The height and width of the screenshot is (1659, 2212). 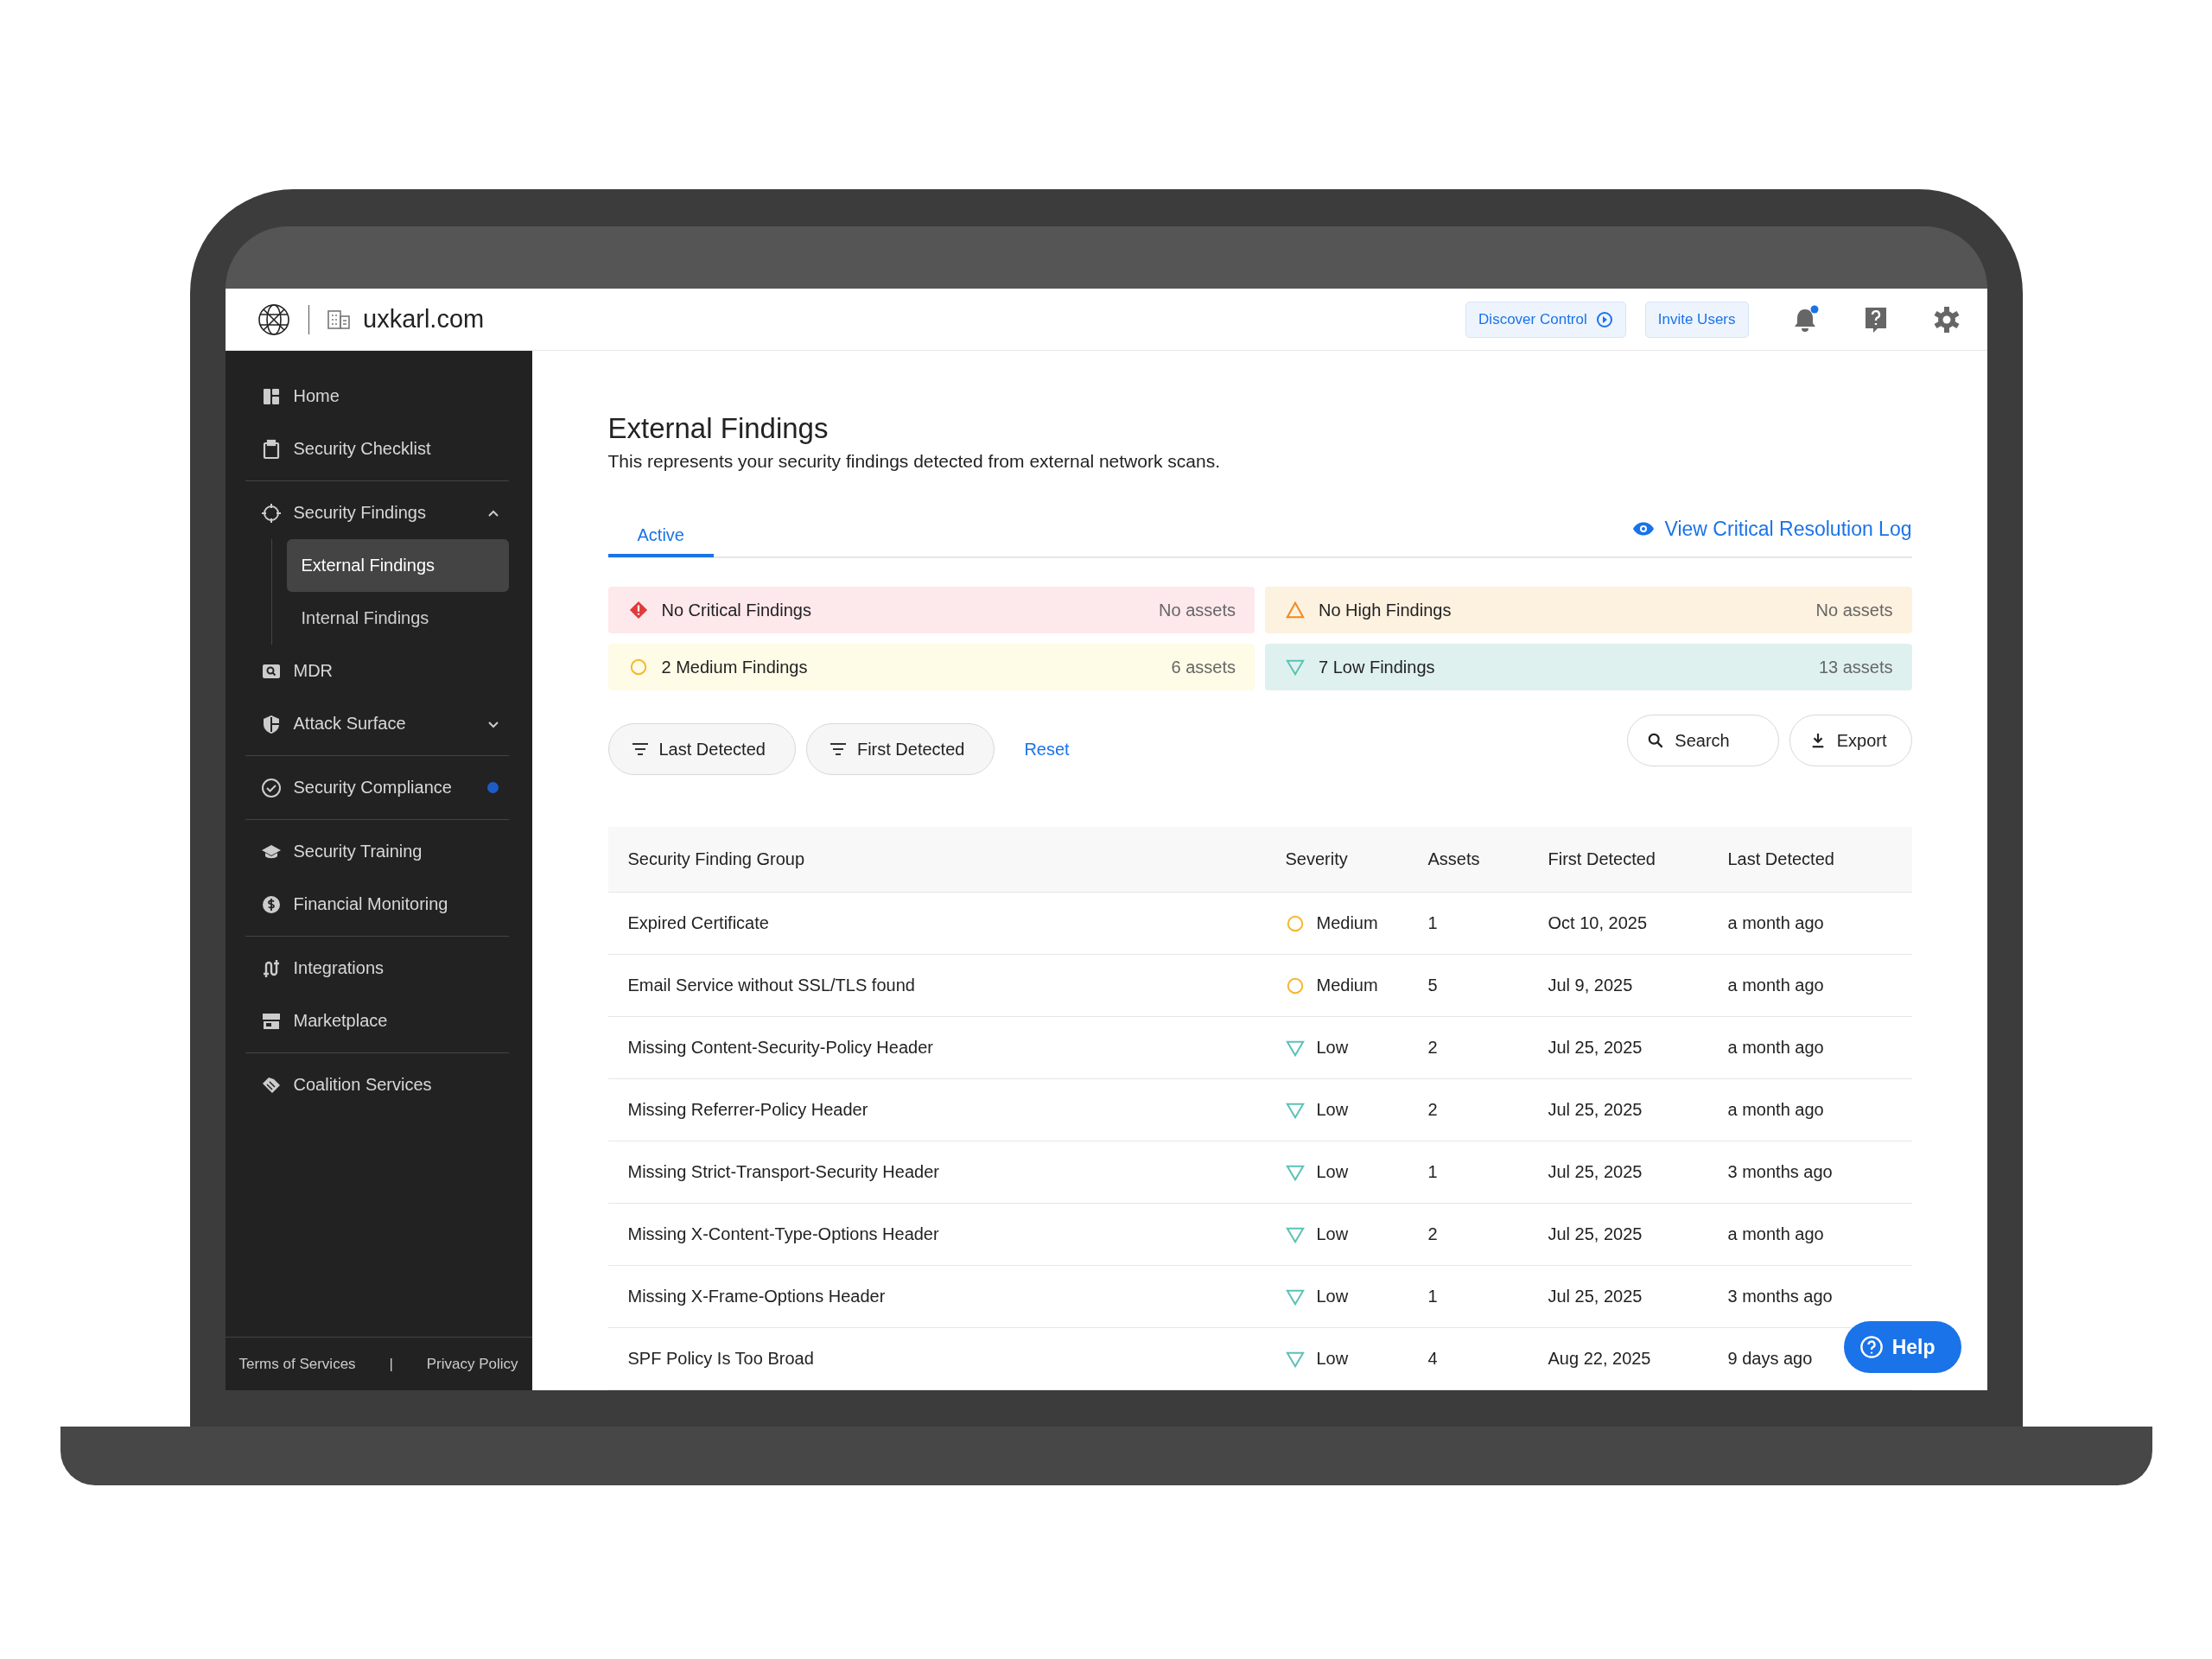 What do you see at coordinates (1656, 740) in the screenshot?
I see `search-icon` at bounding box center [1656, 740].